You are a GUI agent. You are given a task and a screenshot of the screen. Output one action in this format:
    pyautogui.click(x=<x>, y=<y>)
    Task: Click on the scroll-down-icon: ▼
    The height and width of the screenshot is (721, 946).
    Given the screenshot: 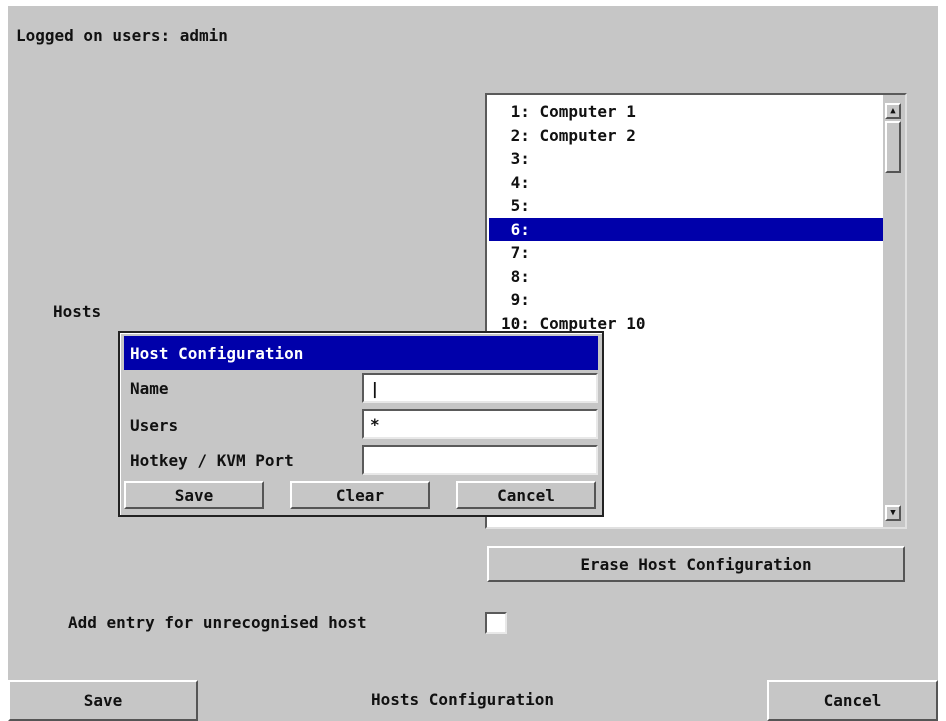 What is the action you would take?
    pyautogui.click(x=893, y=513)
    